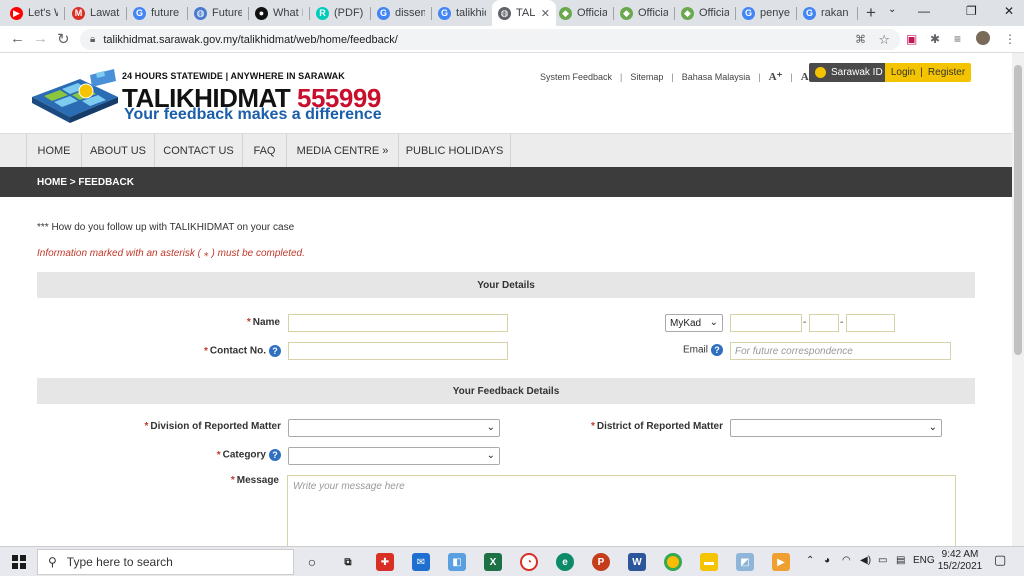 This screenshot has width=1024, height=576. What do you see at coordinates (840, 351) in the screenshot?
I see `email-field: For future correspondence` at bounding box center [840, 351].